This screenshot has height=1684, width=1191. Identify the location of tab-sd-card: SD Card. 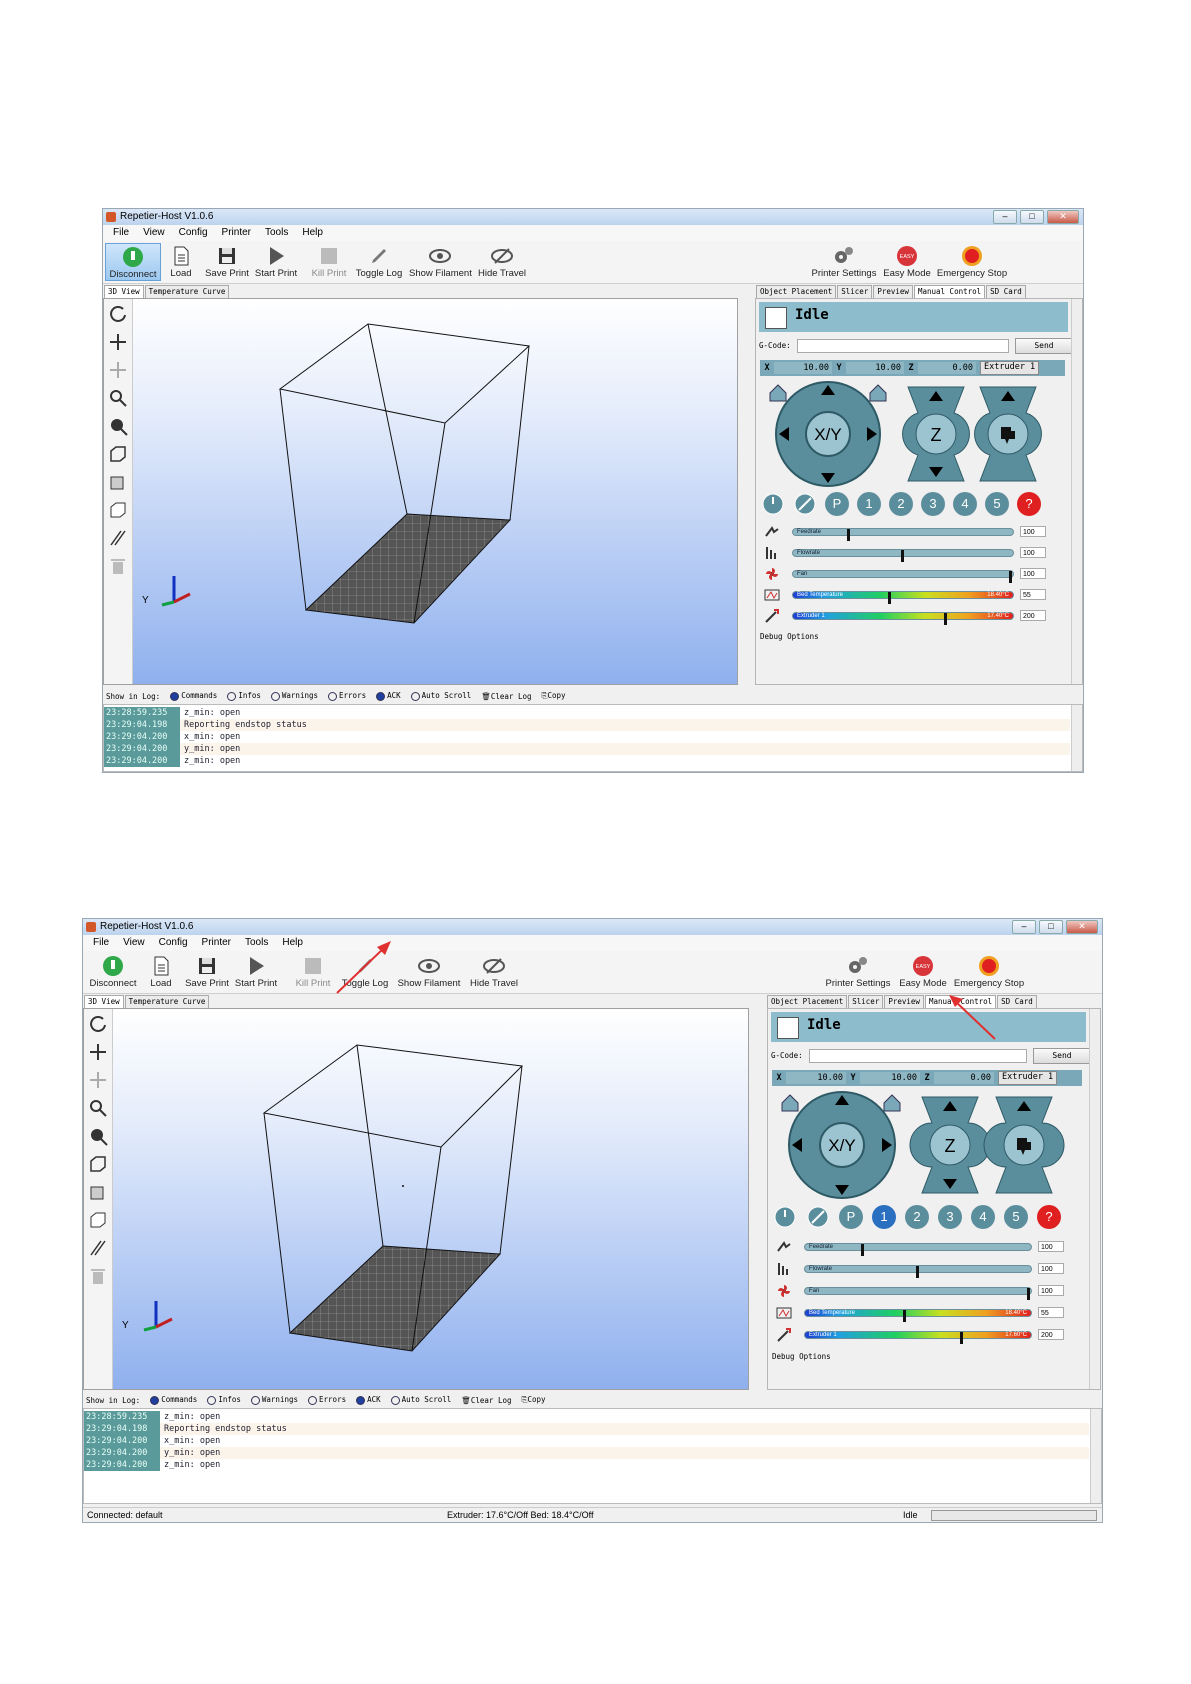
(1017, 1001).